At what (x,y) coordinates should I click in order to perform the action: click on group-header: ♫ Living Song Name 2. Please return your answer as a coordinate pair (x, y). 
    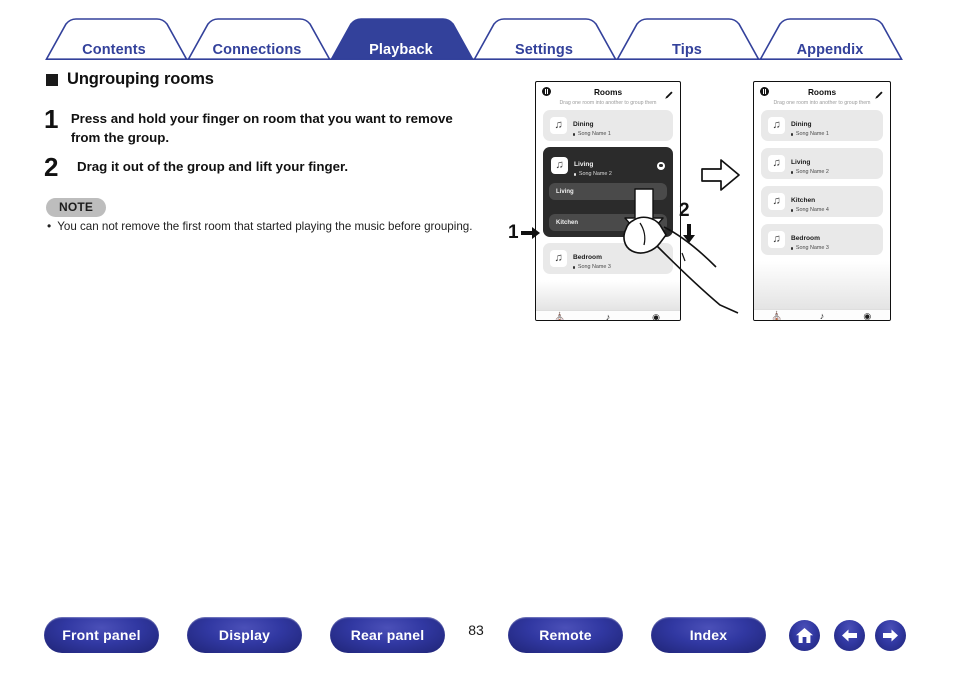
    Looking at the image, I should click on (608, 167).